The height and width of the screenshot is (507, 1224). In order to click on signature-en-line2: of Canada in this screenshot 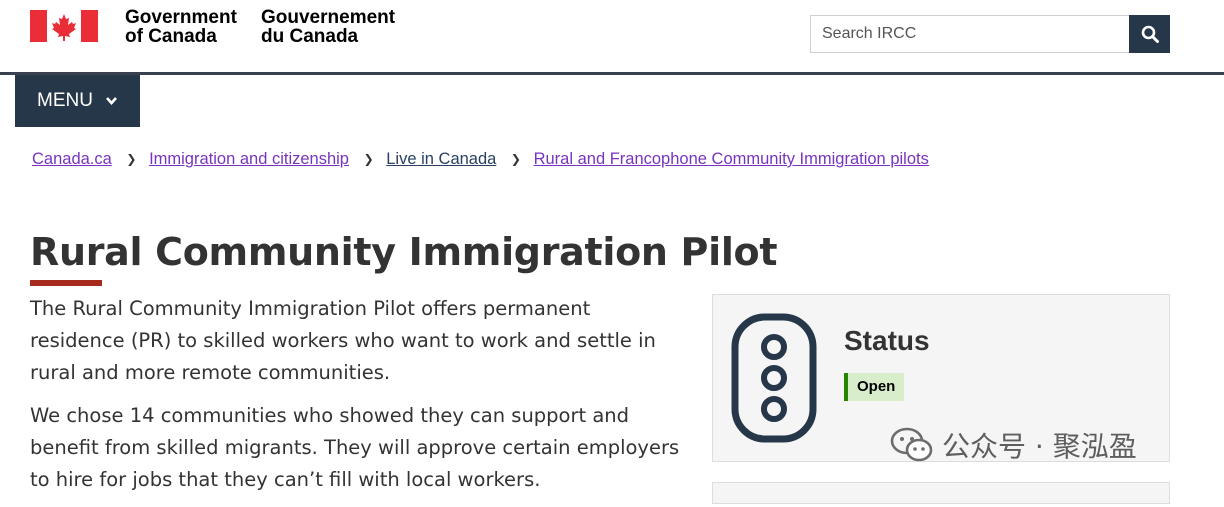, I will do `click(171, 36)`.